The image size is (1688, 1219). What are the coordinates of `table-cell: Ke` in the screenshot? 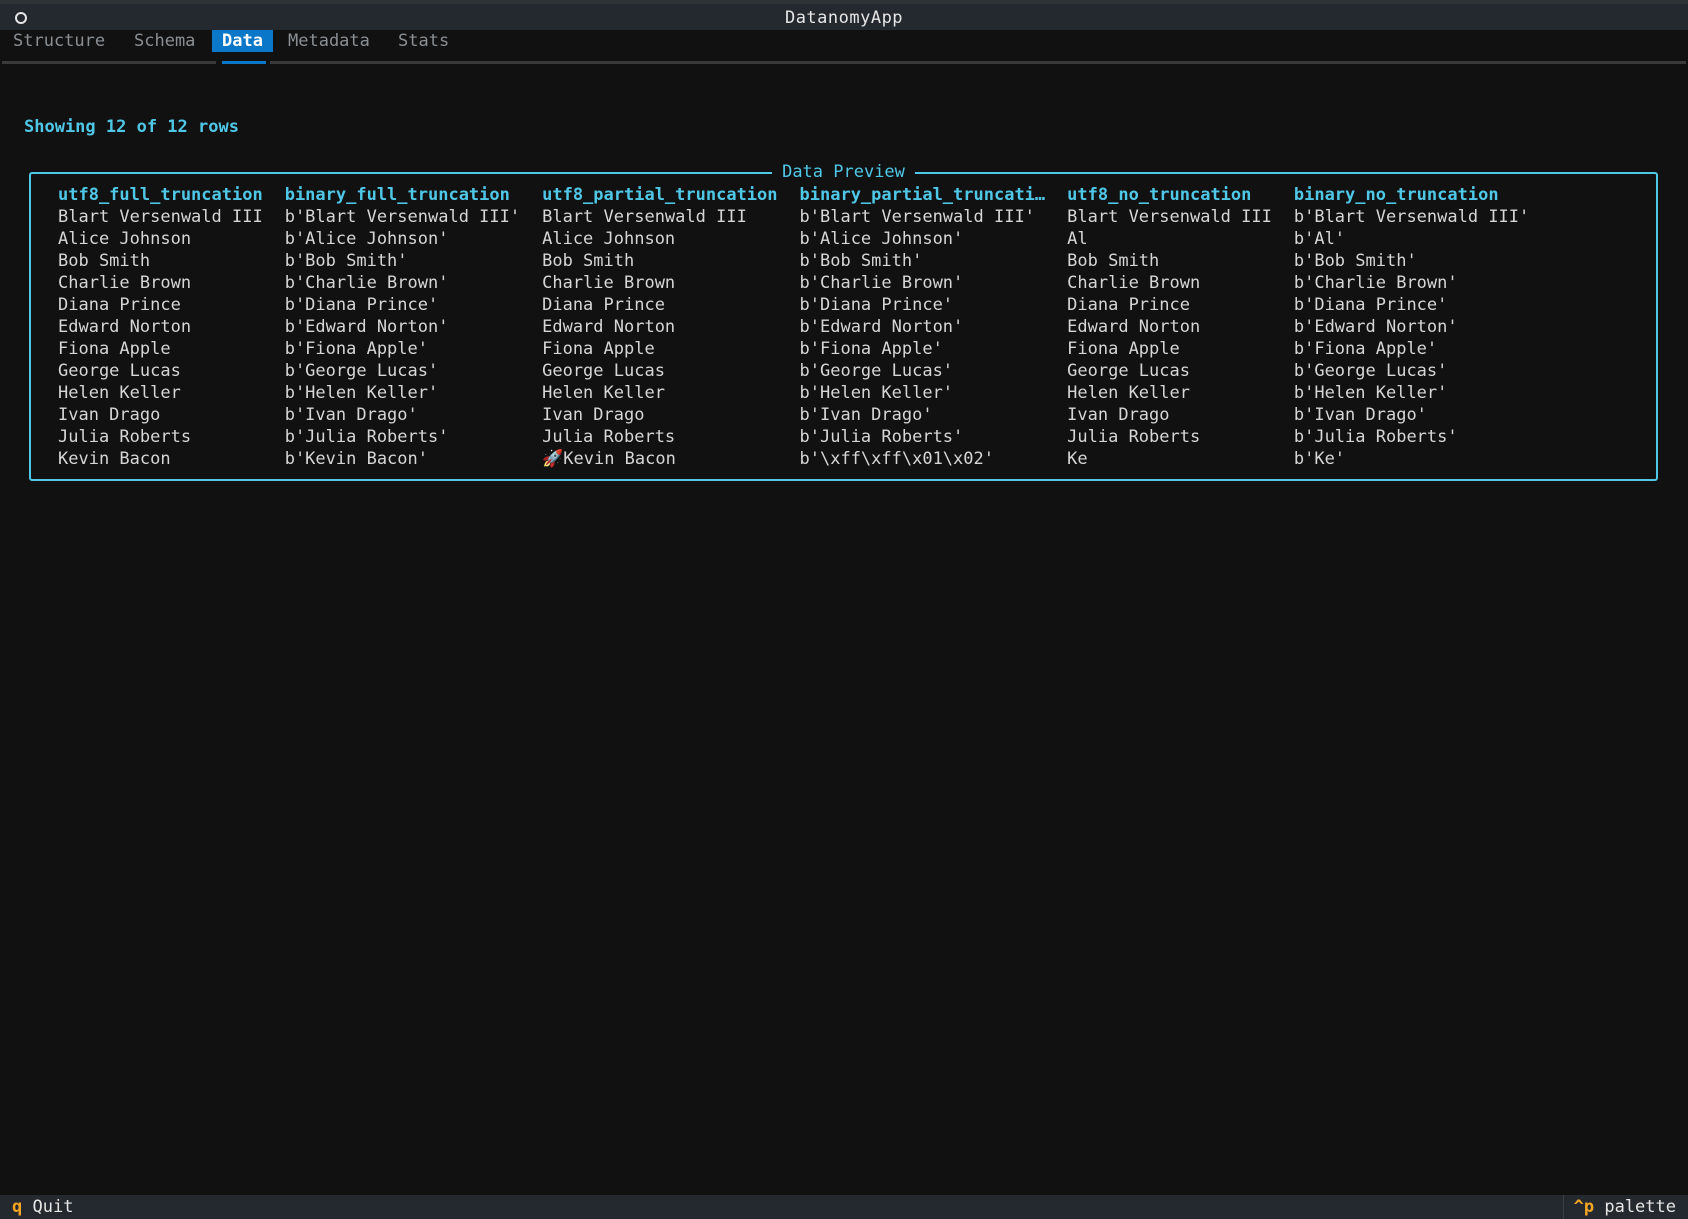 It's located at (1077, 459).